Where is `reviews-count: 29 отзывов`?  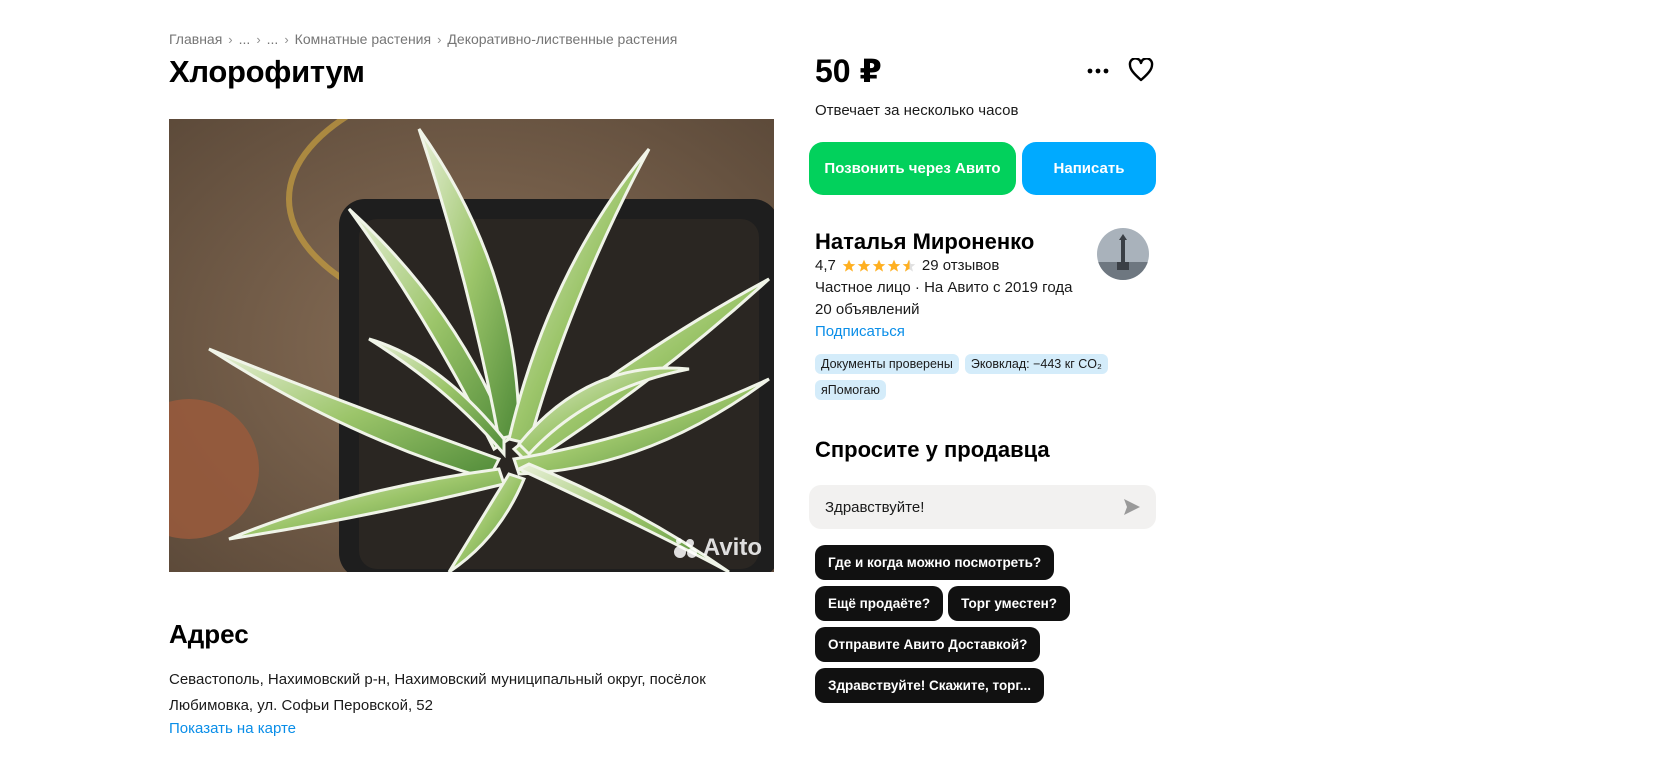 reviews-count: 29 отзывов is located at coordinates (961, 265).